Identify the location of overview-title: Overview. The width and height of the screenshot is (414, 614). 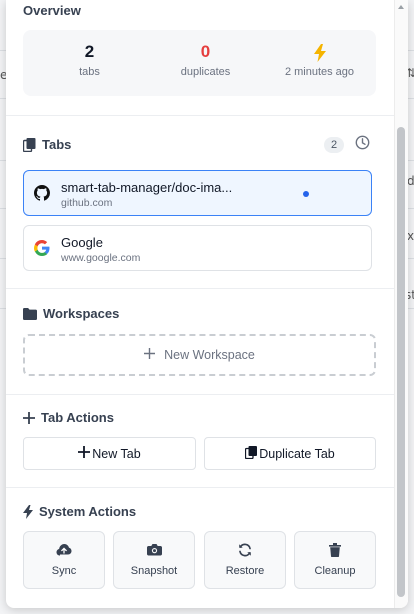
(52, 10).